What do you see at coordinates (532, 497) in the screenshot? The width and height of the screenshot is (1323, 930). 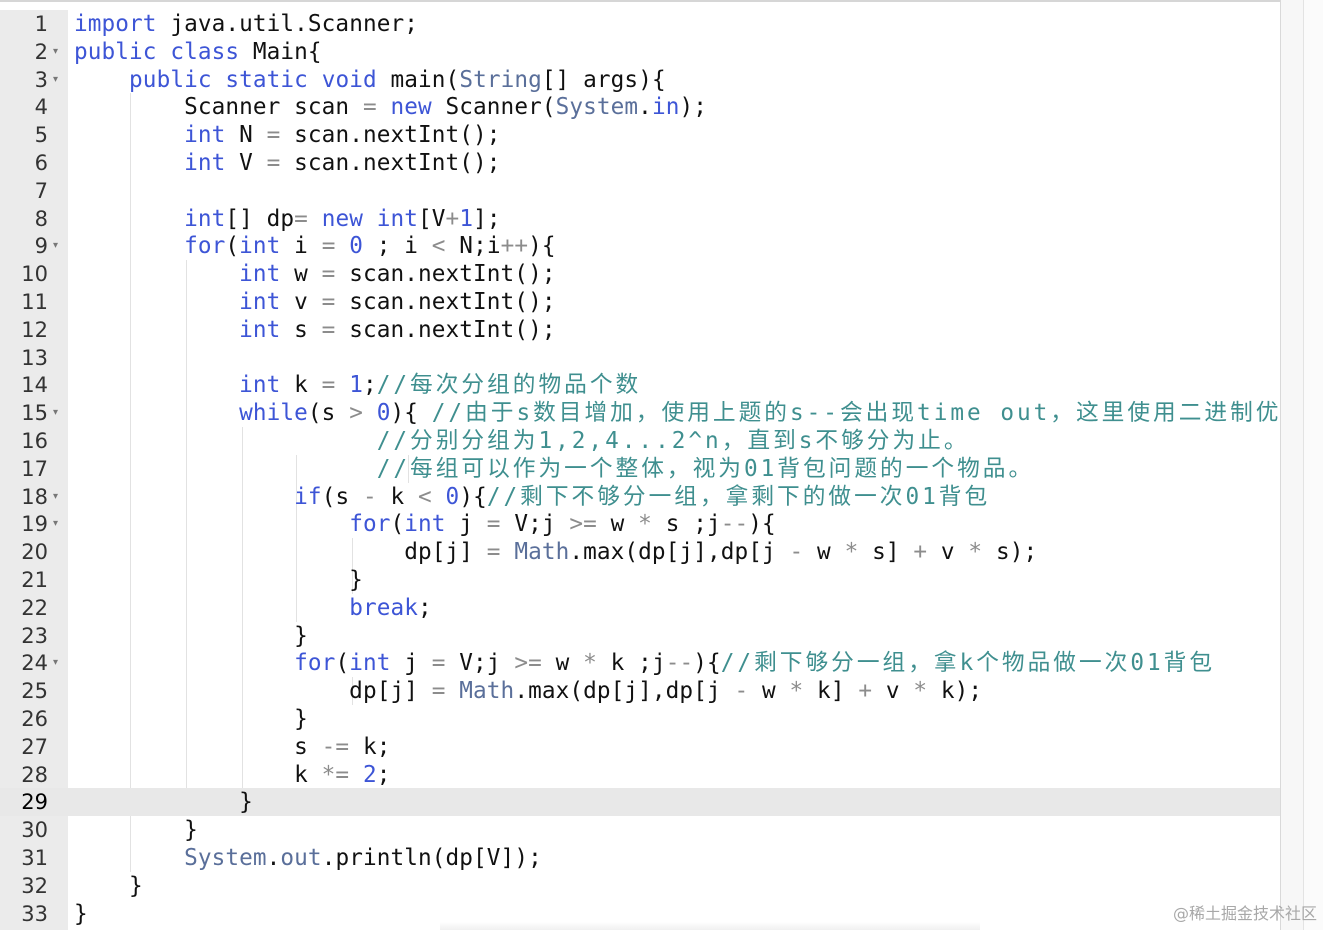 I see `code-text: if(s - k < 0){//剩下不够分一组，拿剩下的做一次01背包` at bounding box center [532, 497].